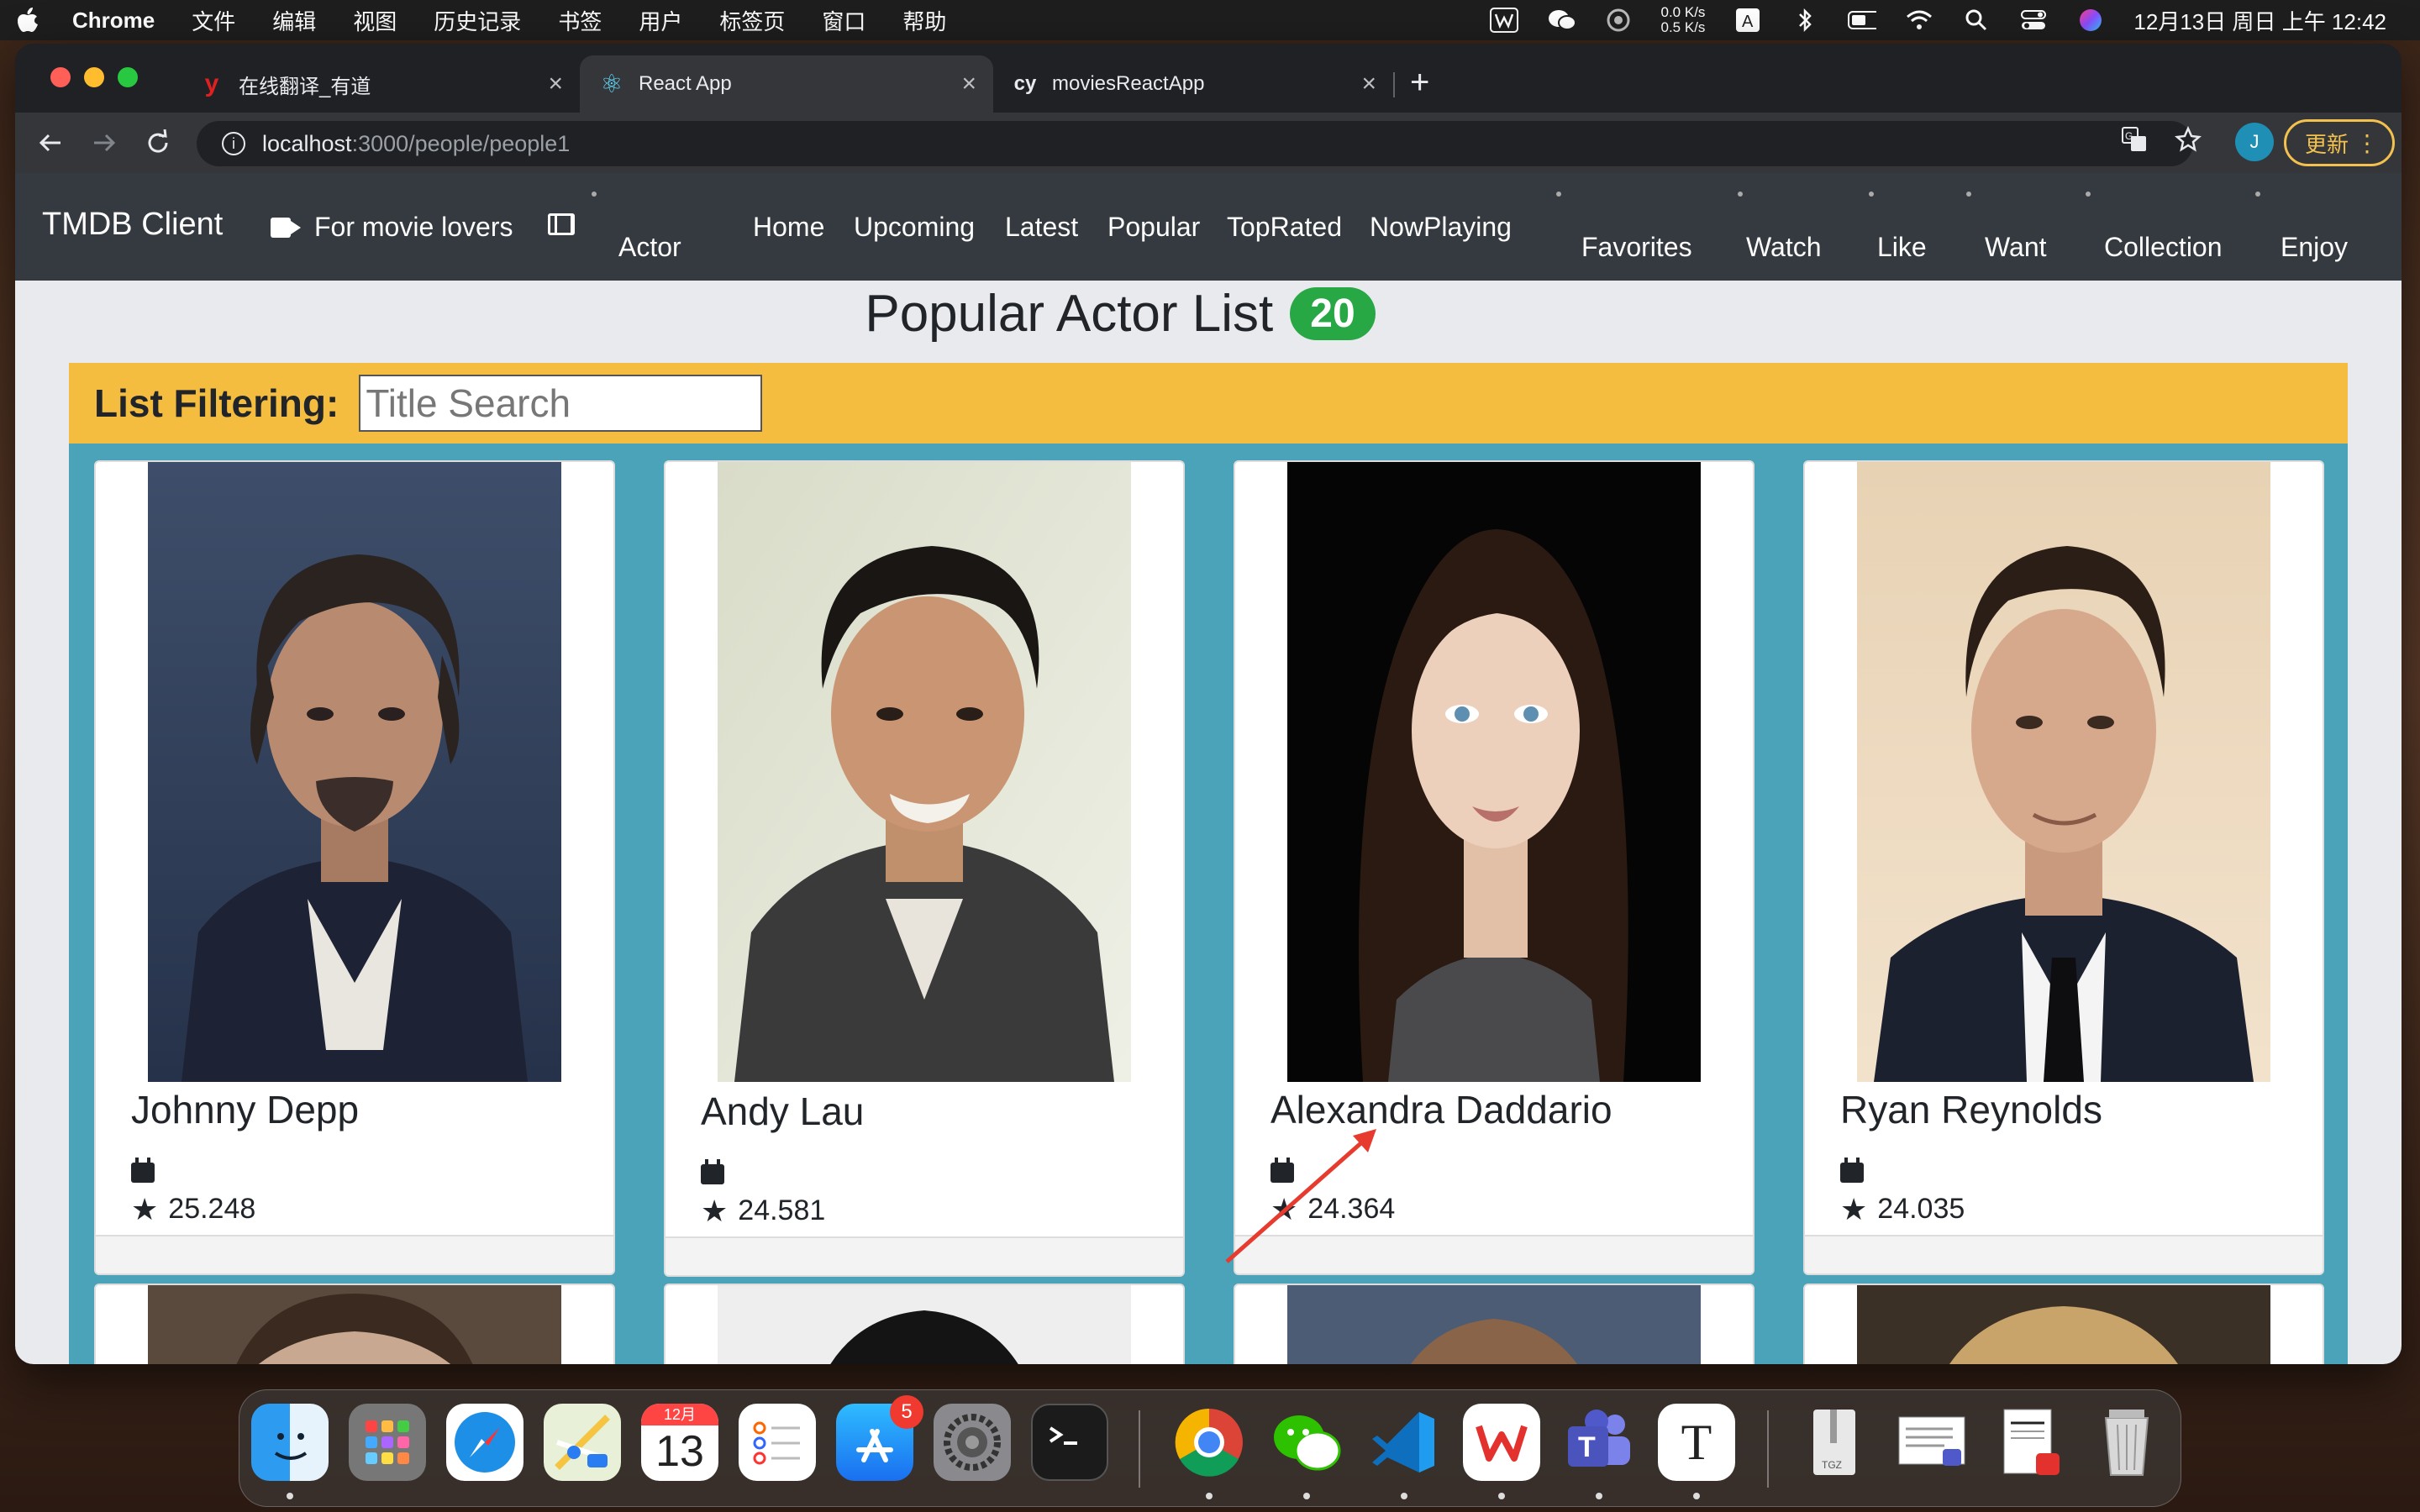  I want to click on reload-icon, so click(158, 143).